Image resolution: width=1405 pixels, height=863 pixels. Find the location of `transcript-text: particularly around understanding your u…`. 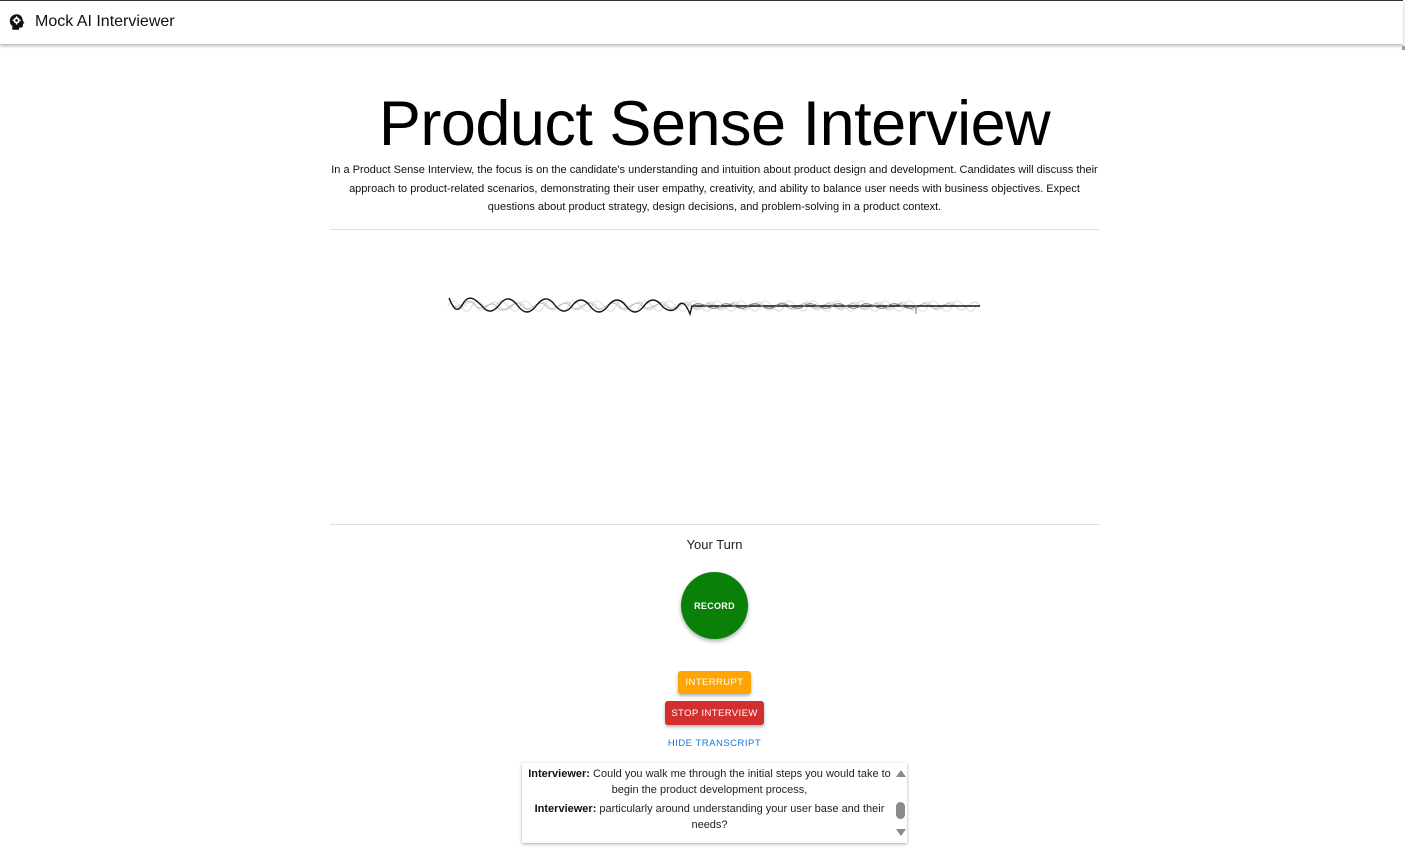

transcript-text: particularly around understanding your u… is located at coordinates (742, 817).